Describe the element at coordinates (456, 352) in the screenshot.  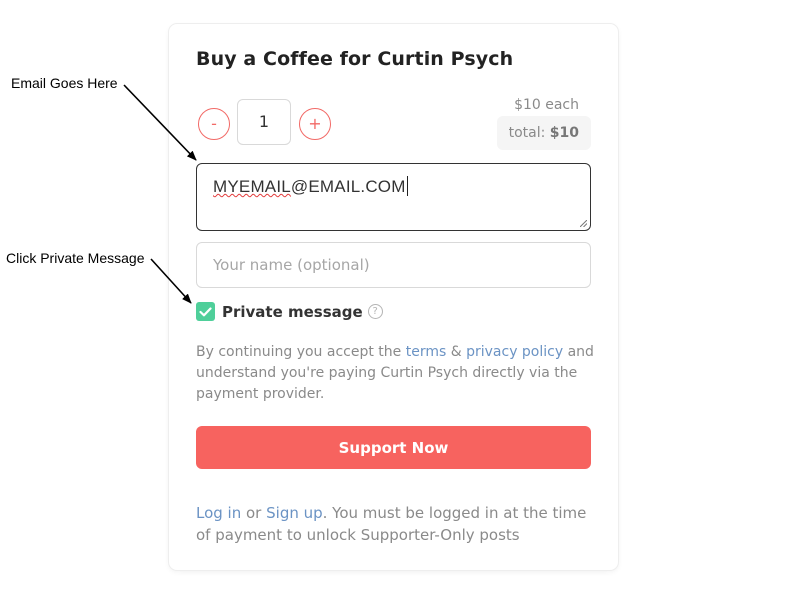
I see `legal-text-2: &` at that location.